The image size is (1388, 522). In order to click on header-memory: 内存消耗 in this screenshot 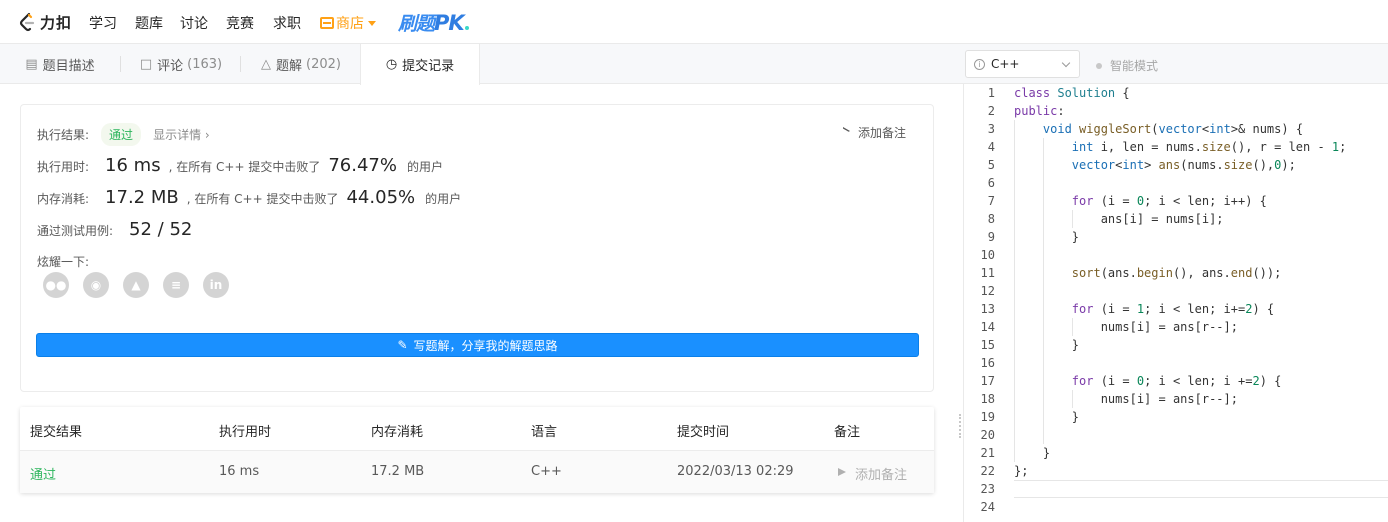, I will do `click(397, 432)`.